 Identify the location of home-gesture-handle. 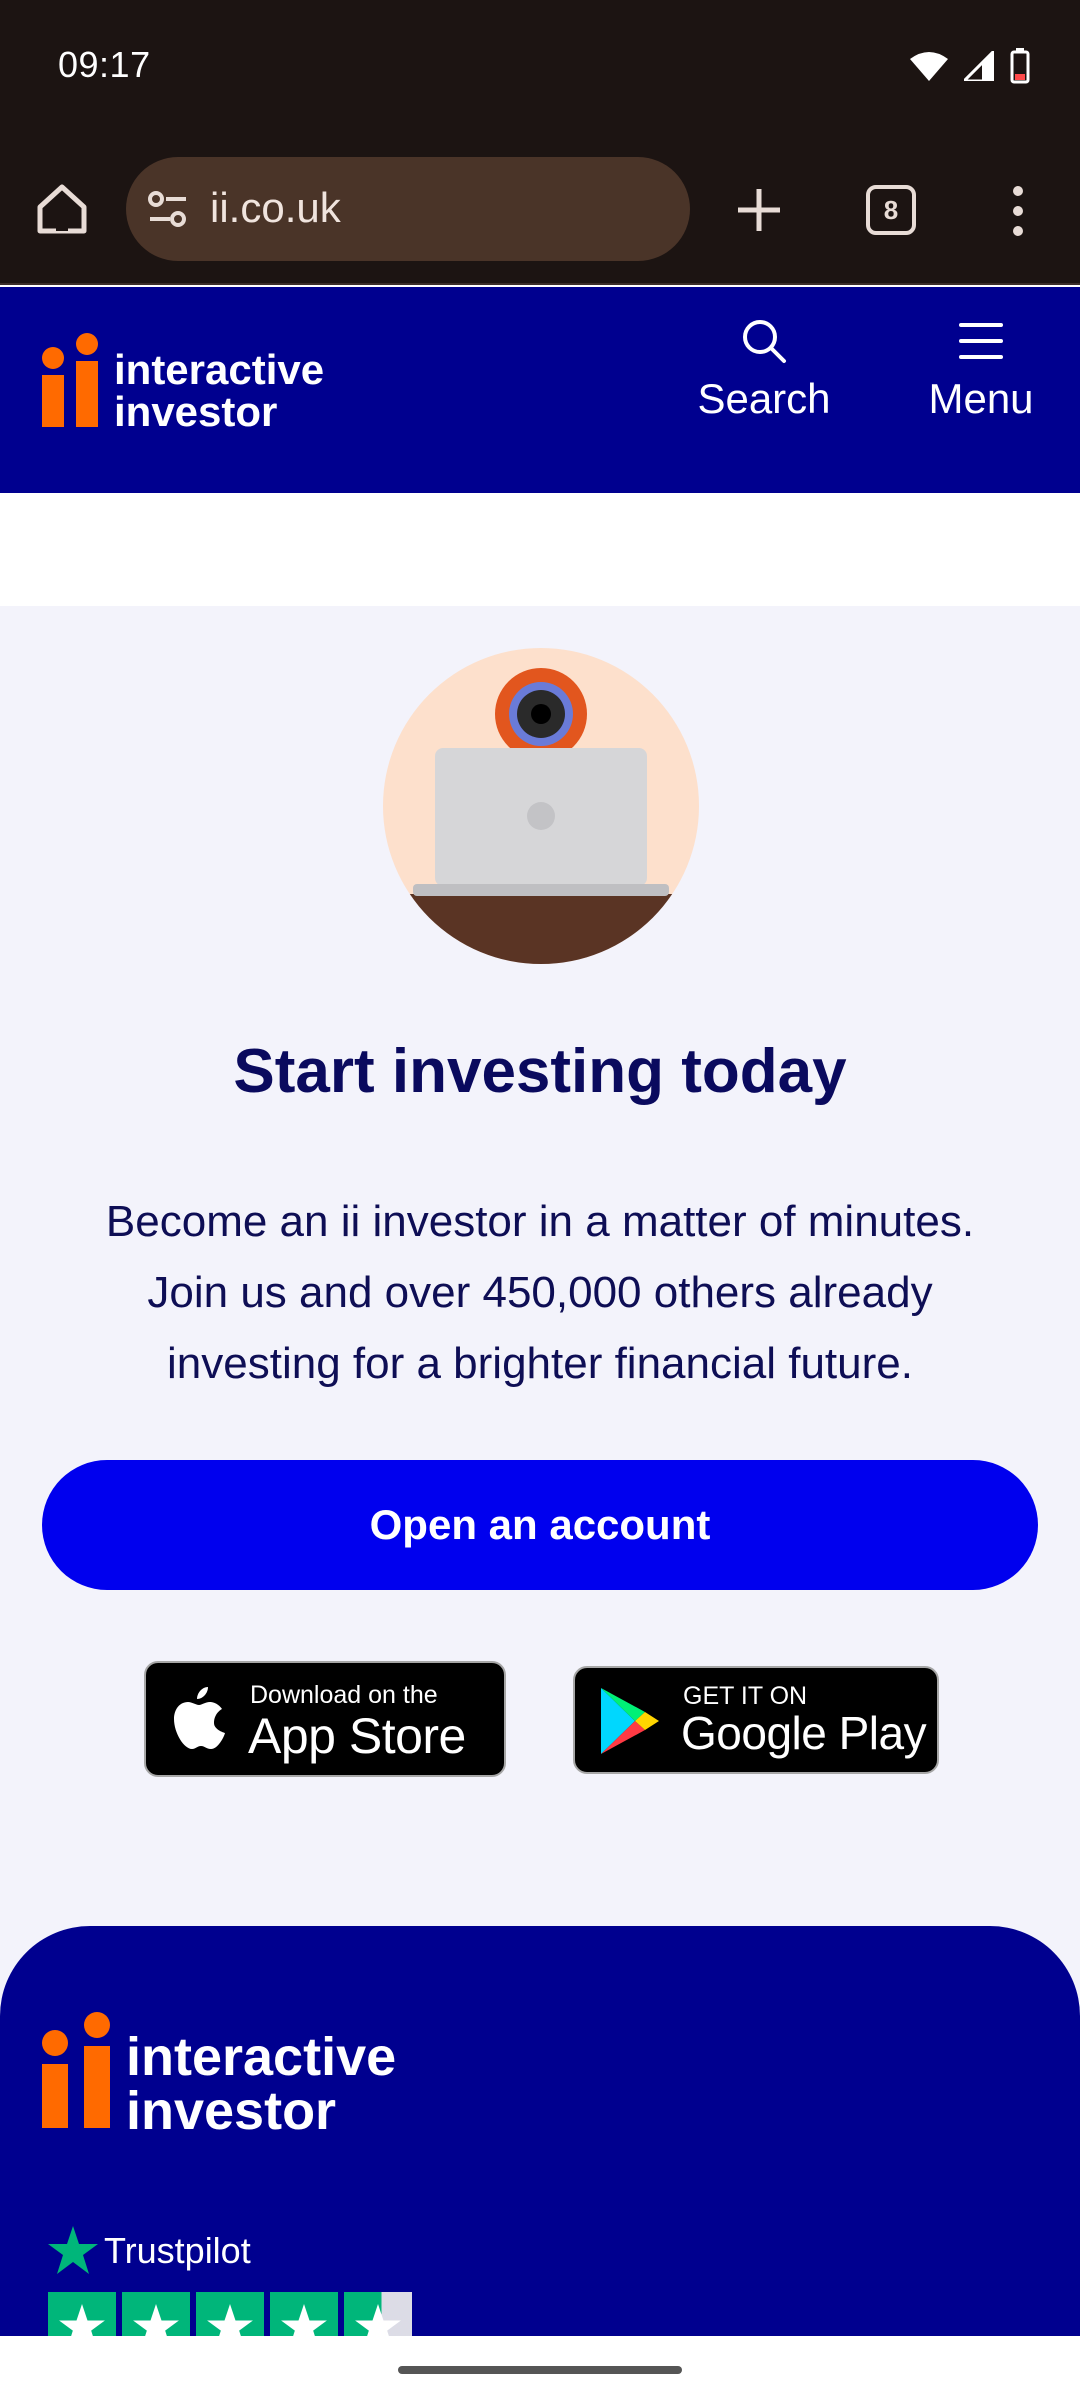
(540, 2370).